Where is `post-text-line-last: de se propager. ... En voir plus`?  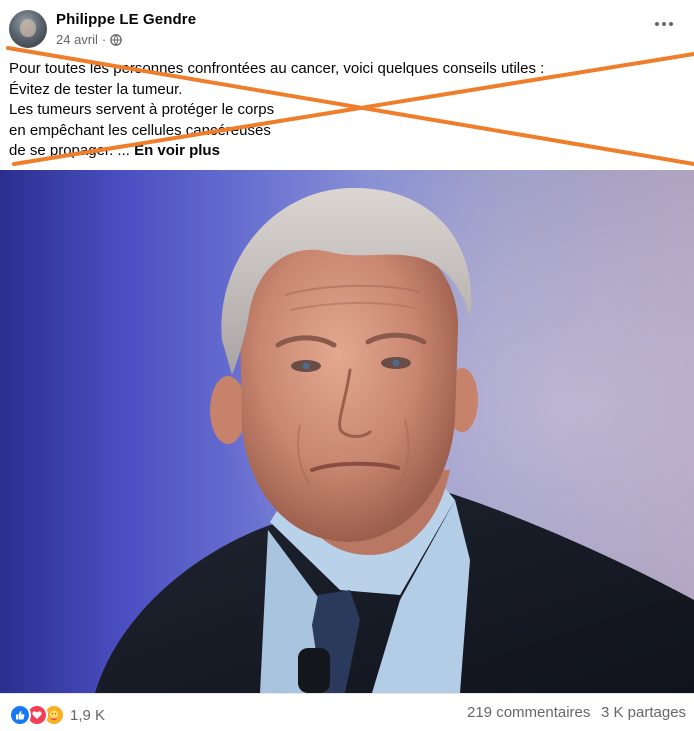 post-text-line-last: de se propager. ... En voir plus is located at coordinates (339, 151).